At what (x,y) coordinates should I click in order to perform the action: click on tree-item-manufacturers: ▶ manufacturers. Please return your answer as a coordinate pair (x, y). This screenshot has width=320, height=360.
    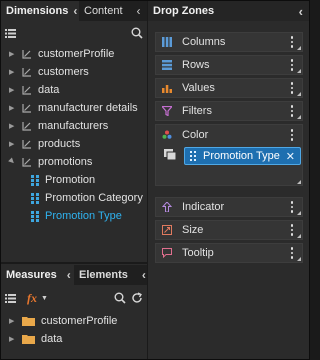
    Looking at the image, I should click on (74, 126).